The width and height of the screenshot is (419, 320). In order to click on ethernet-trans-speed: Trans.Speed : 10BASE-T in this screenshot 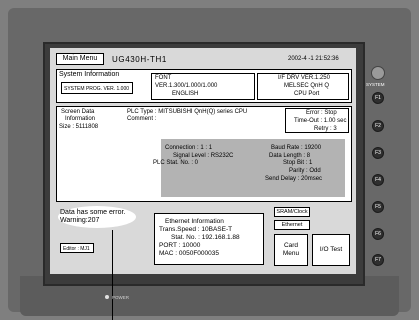, I will do `click(196, 229)`.